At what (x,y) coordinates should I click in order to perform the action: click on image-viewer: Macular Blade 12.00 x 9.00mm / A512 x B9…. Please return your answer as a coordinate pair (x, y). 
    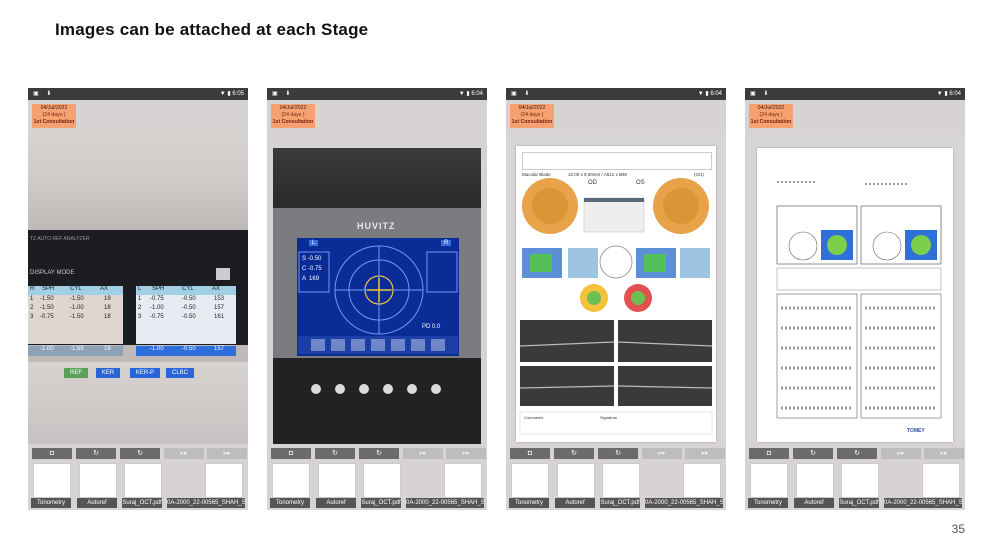
    Looking at the image, I should click on (616, 288).